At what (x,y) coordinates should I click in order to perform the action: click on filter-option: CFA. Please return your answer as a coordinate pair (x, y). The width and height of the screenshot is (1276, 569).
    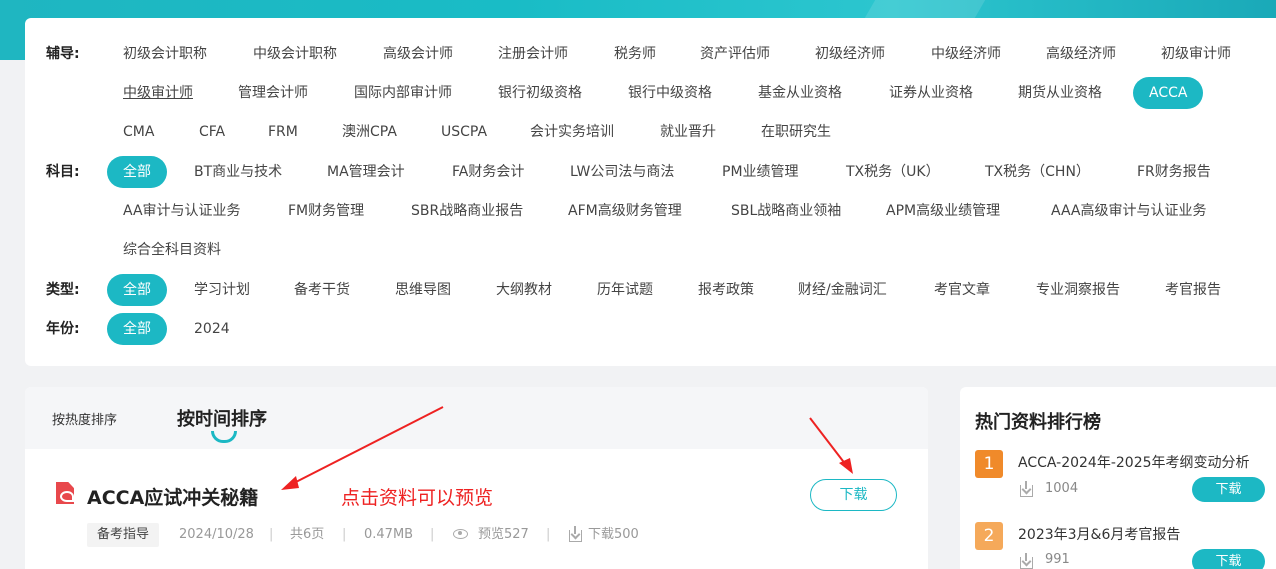
    Looking at the image, I should click on (212, 132).